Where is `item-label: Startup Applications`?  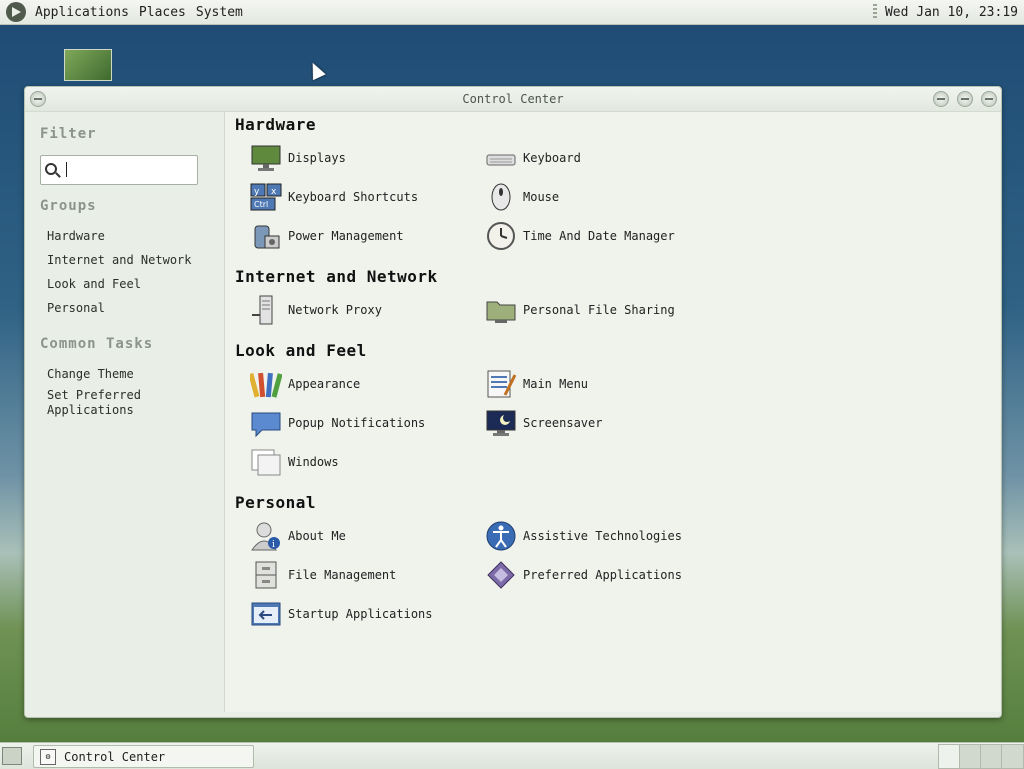 item-label: Startup Applications is located at coordinates (360, 614).